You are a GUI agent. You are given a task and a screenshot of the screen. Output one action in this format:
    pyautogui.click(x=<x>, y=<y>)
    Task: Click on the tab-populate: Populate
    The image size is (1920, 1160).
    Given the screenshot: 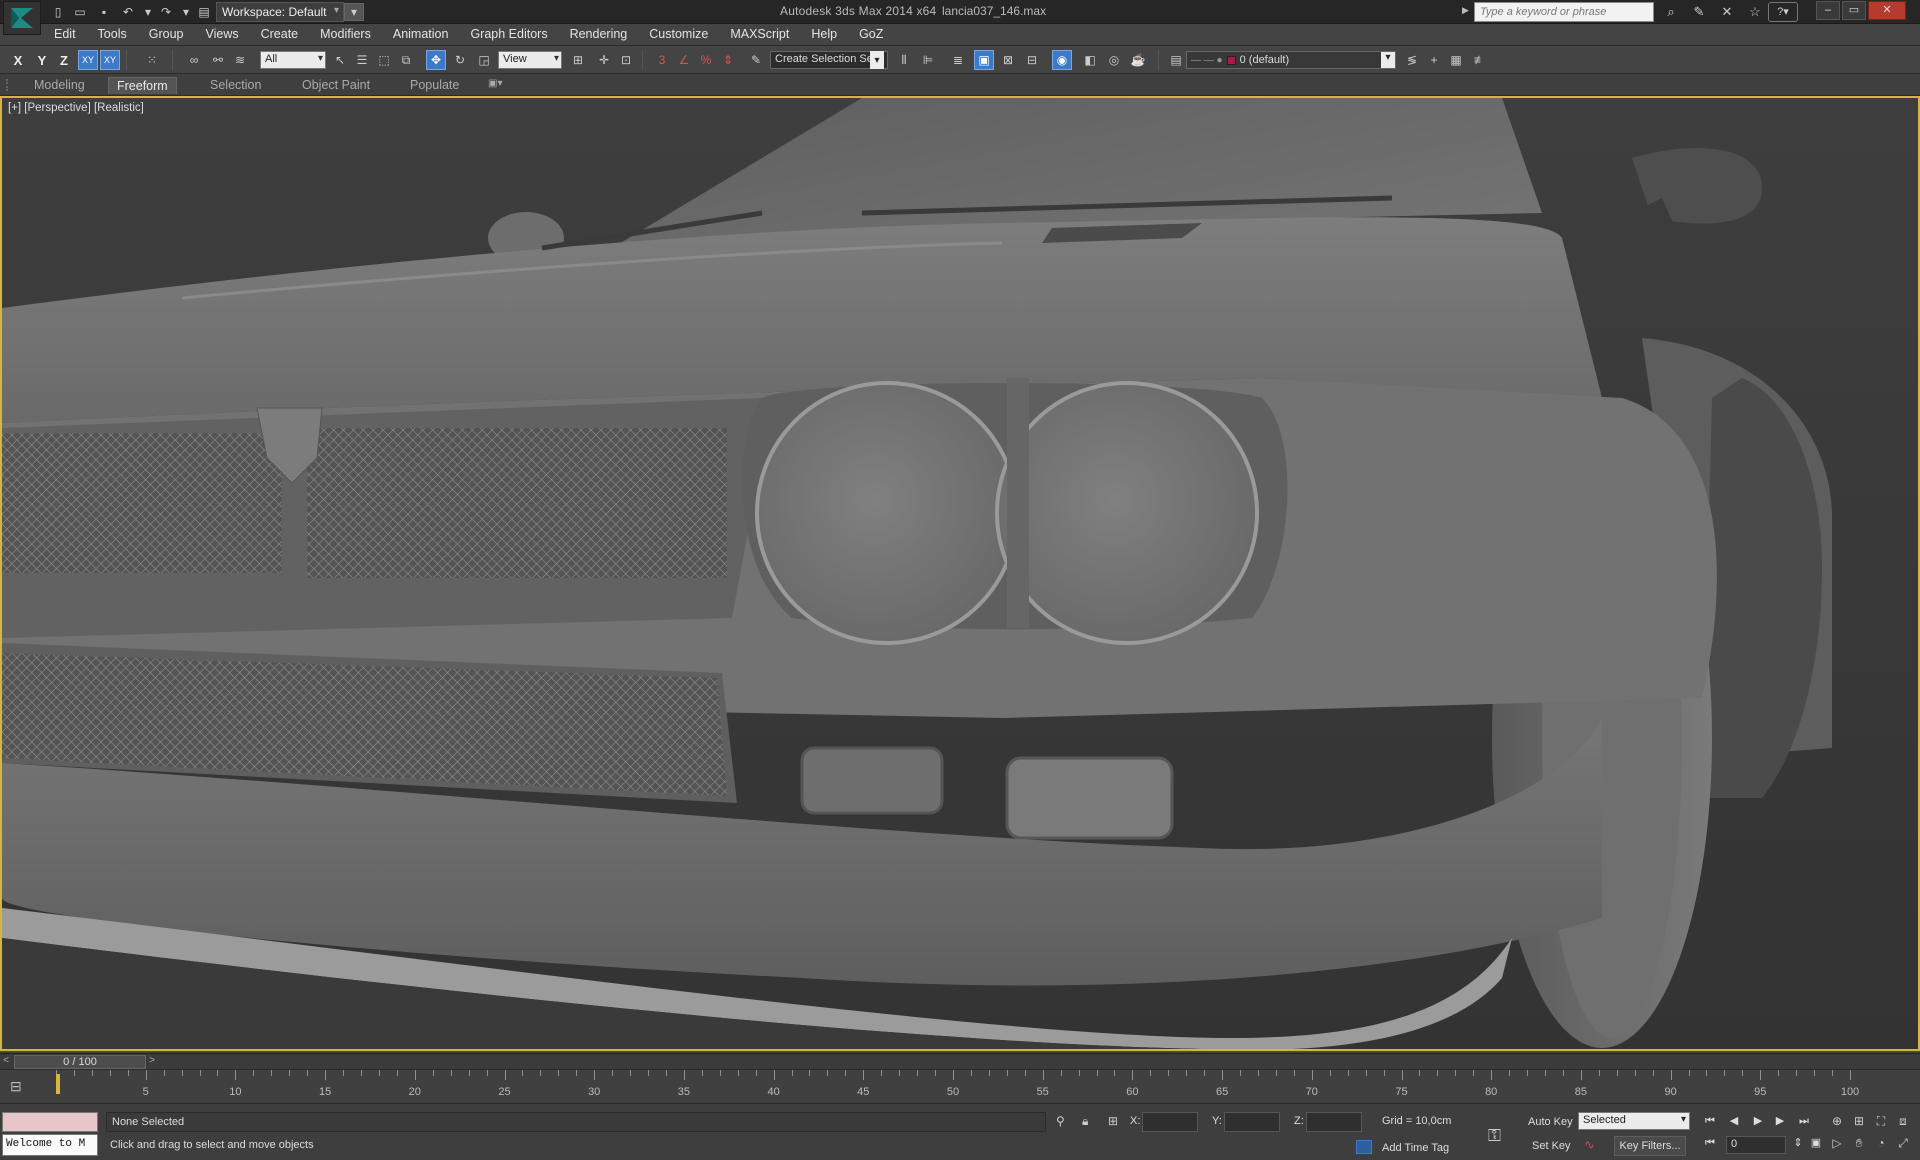 What is the action you would take?
    pyautogui.click(x=434, y=85)
    